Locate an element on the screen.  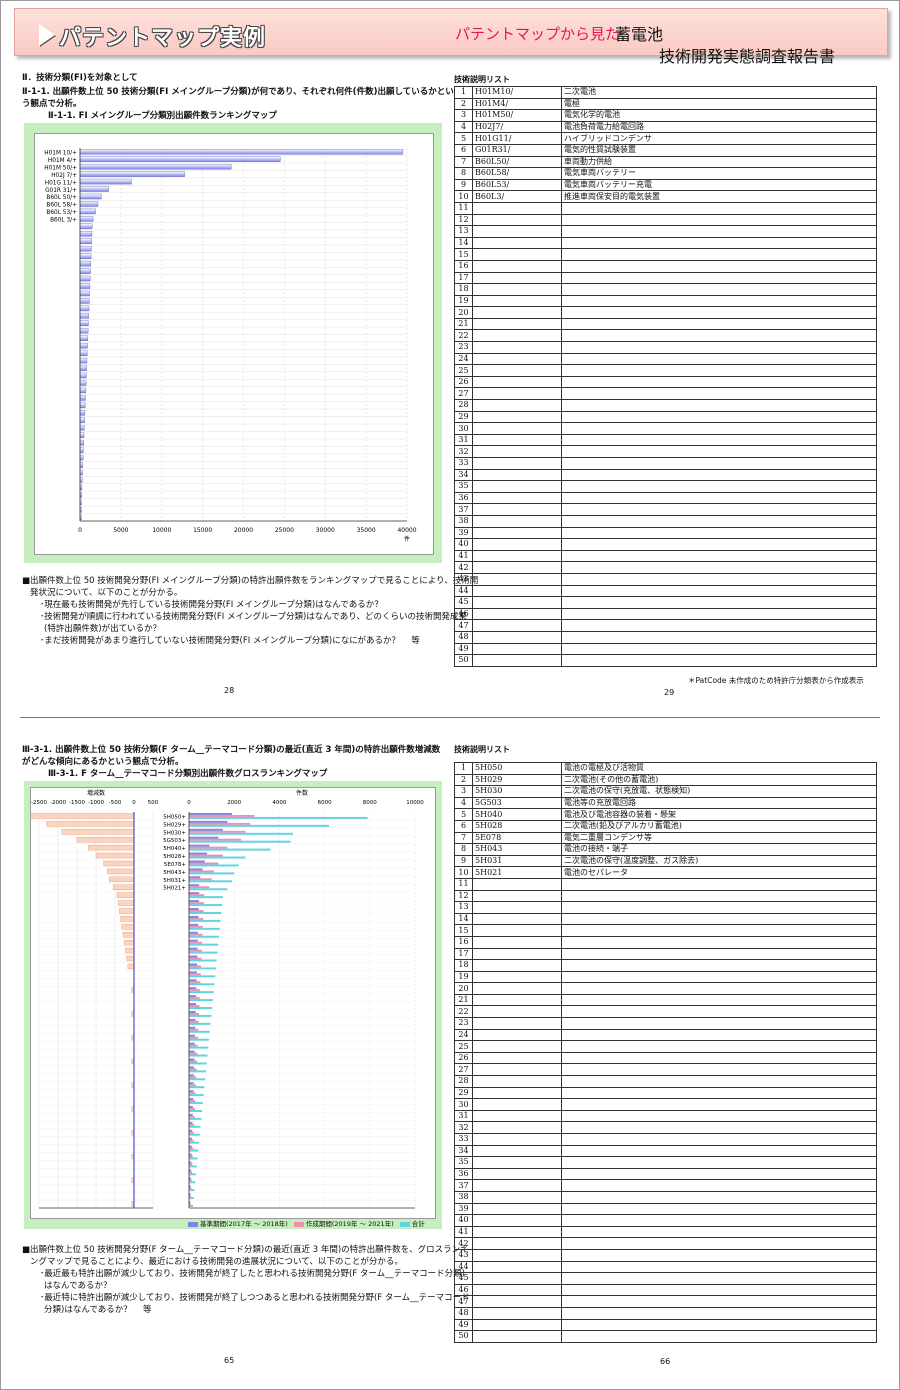
table-row: 48 is located at coordinates (665, 637).